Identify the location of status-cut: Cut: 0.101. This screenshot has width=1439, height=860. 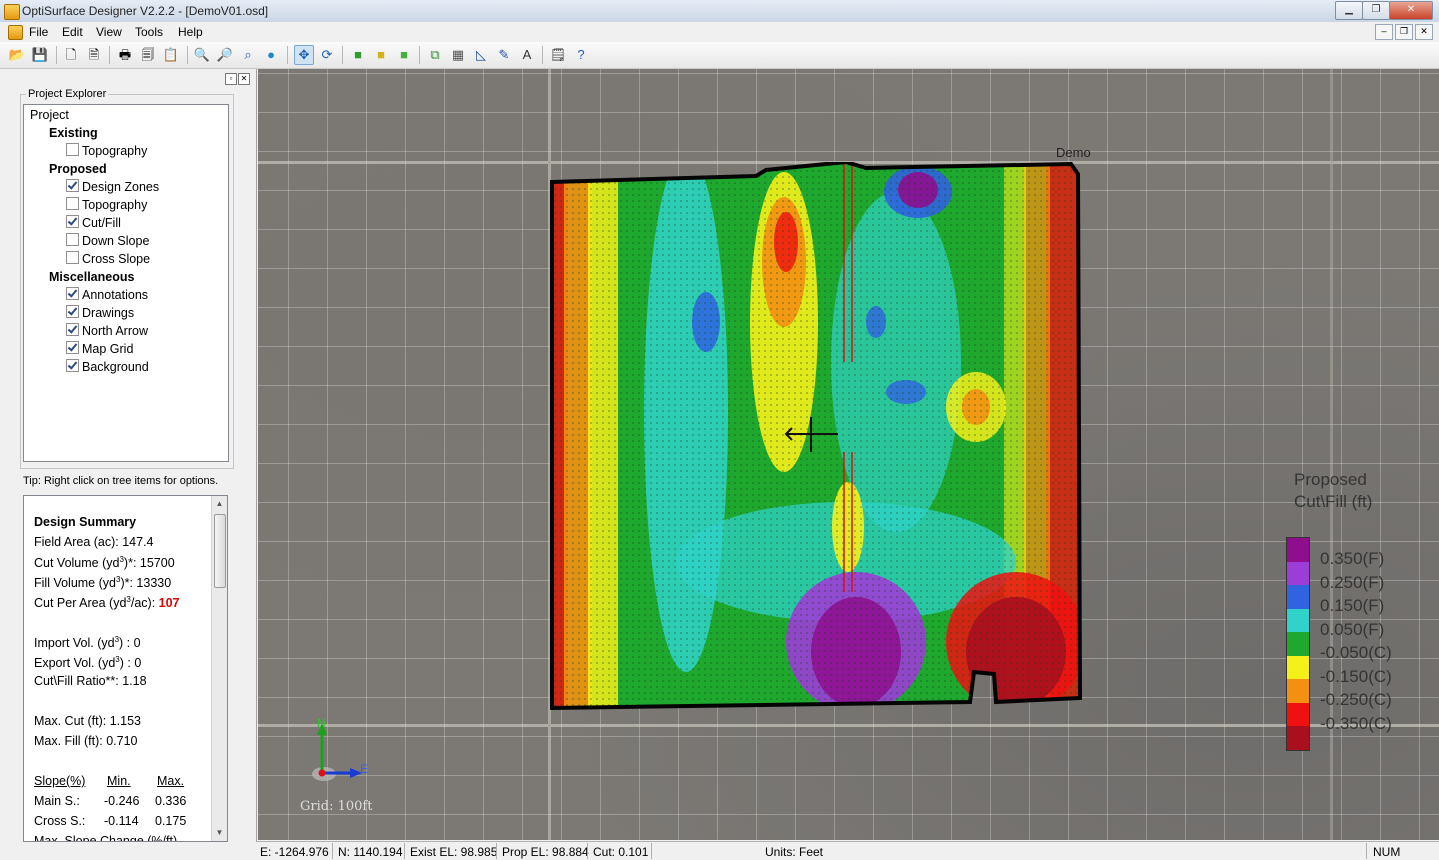
(621, 852).